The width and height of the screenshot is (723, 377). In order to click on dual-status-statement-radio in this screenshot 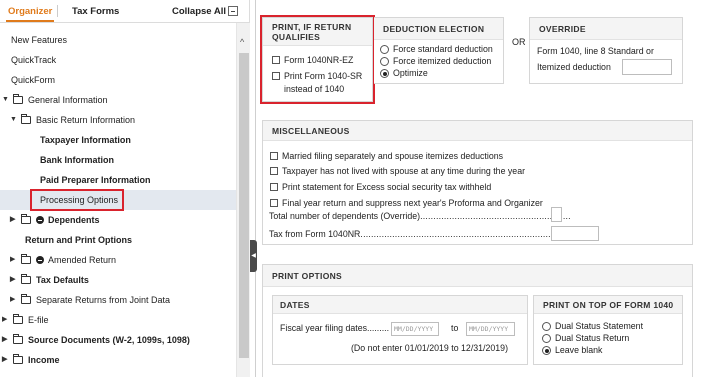, I will do `click(546, 326)`.